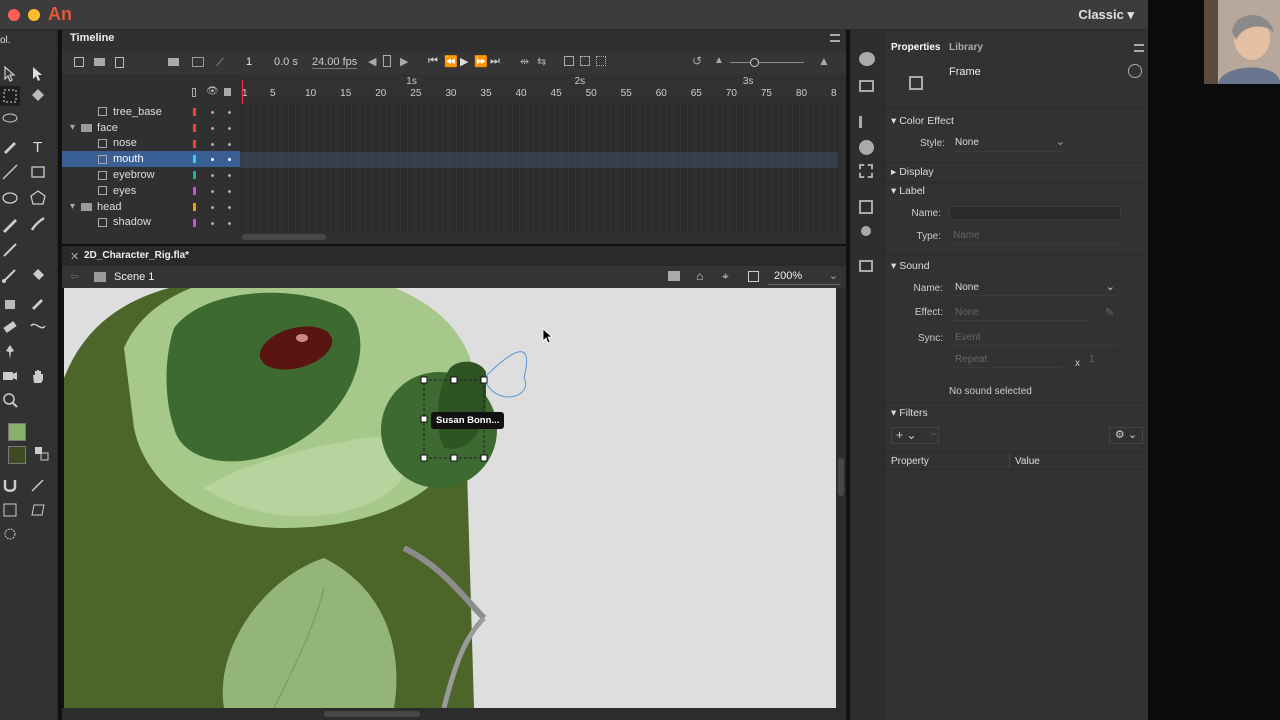  I want to click on brush-tool-icon, so click(38, 224).